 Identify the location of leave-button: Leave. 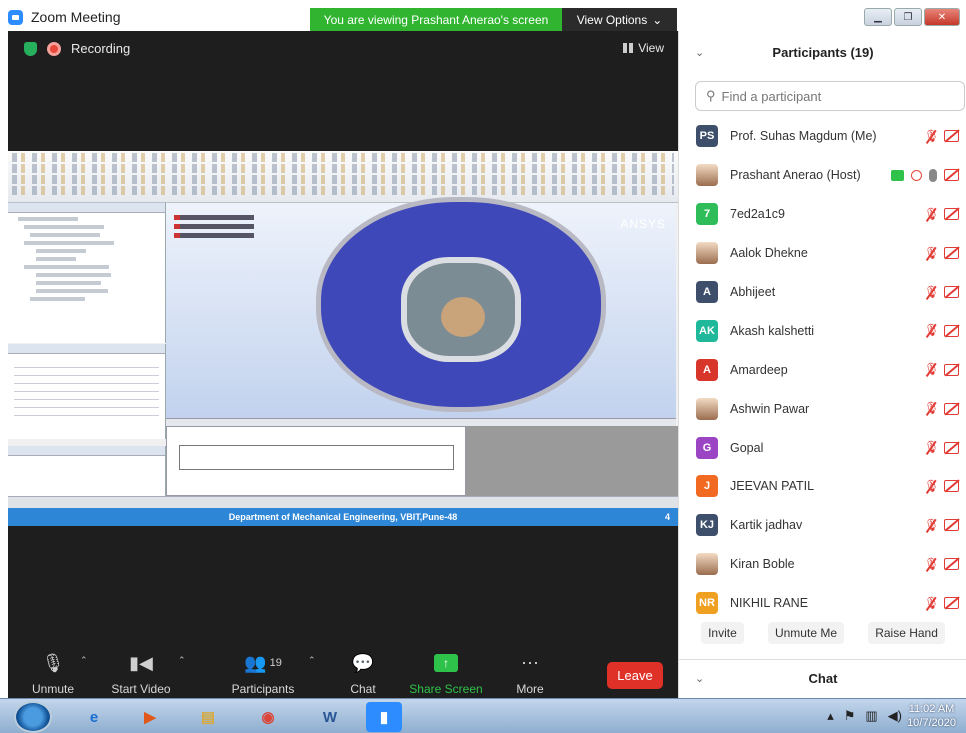
(635, 675).